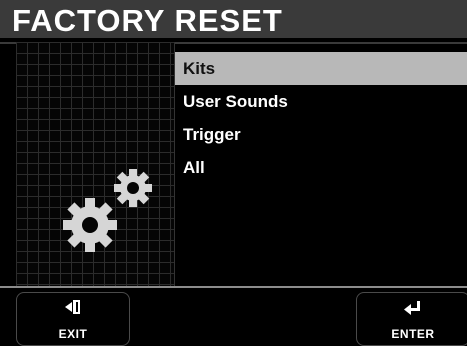  Describe the element at coordinates (73, 334) in the screenshot. I see `exit-label: EXIT` at that location.